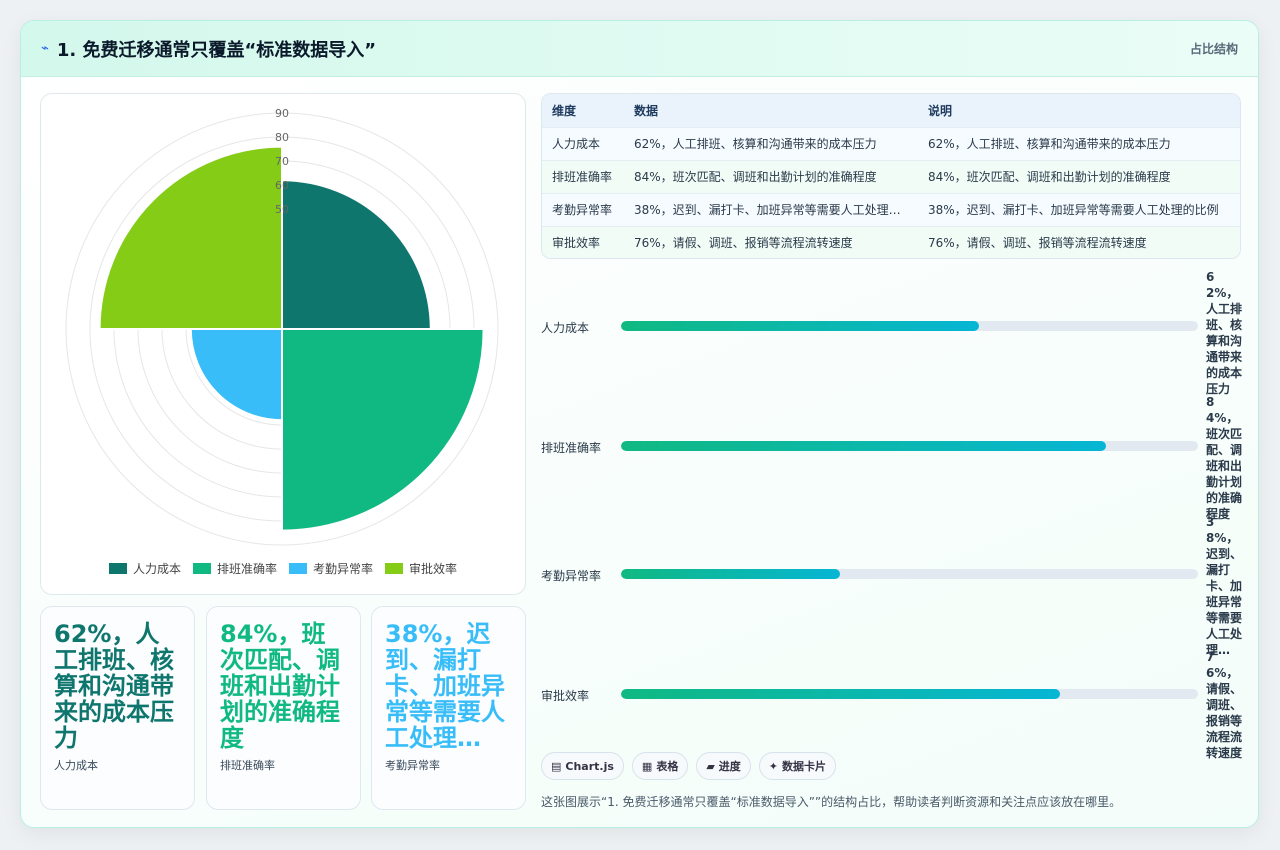 This screenshot has width=1280, height=850. Describe the element at coordinates (1079, 110) in the screenshot. I see `table-header-cell: 说明` at that location.